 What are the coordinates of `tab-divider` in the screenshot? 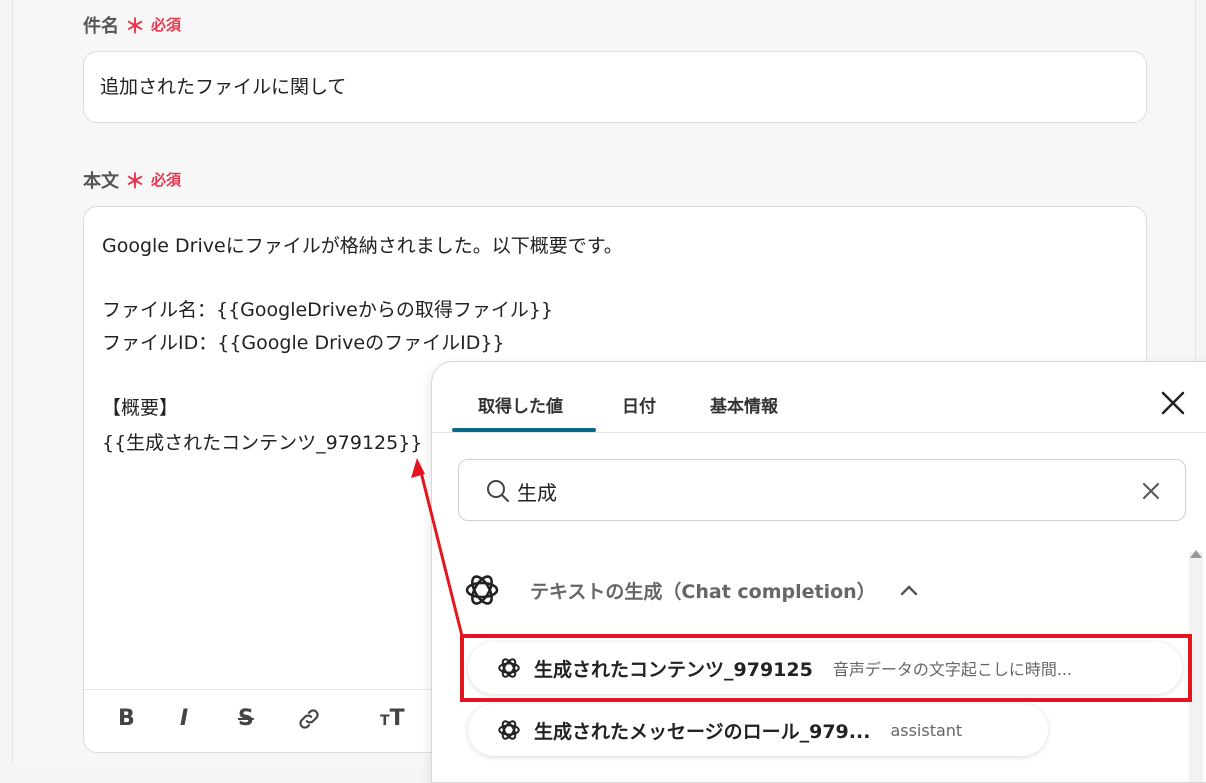 It's located at (819, 432).